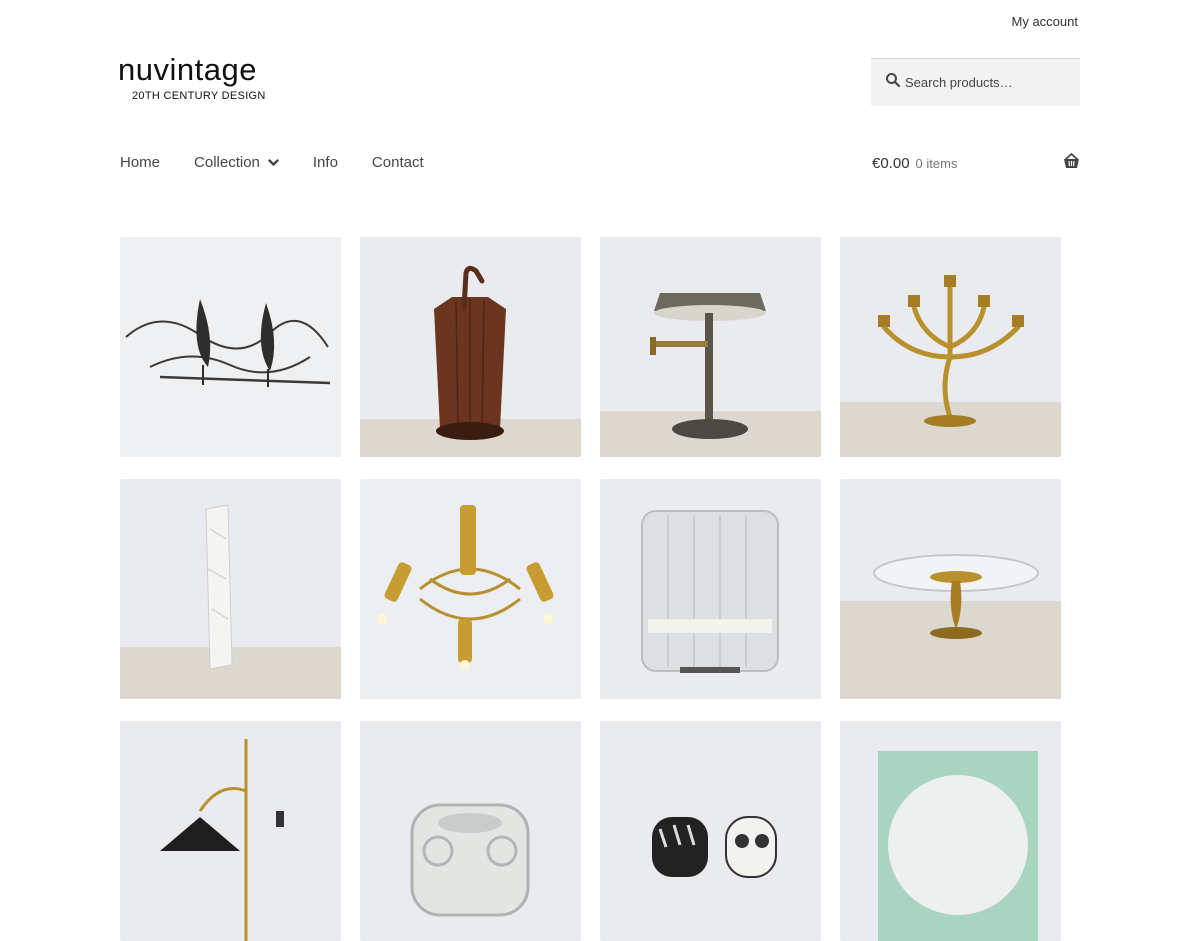 The image size is (1200, 941). Describe the element at coordinates (273, 162) in the screenshot. I see `chevron-down-icon` at that location.